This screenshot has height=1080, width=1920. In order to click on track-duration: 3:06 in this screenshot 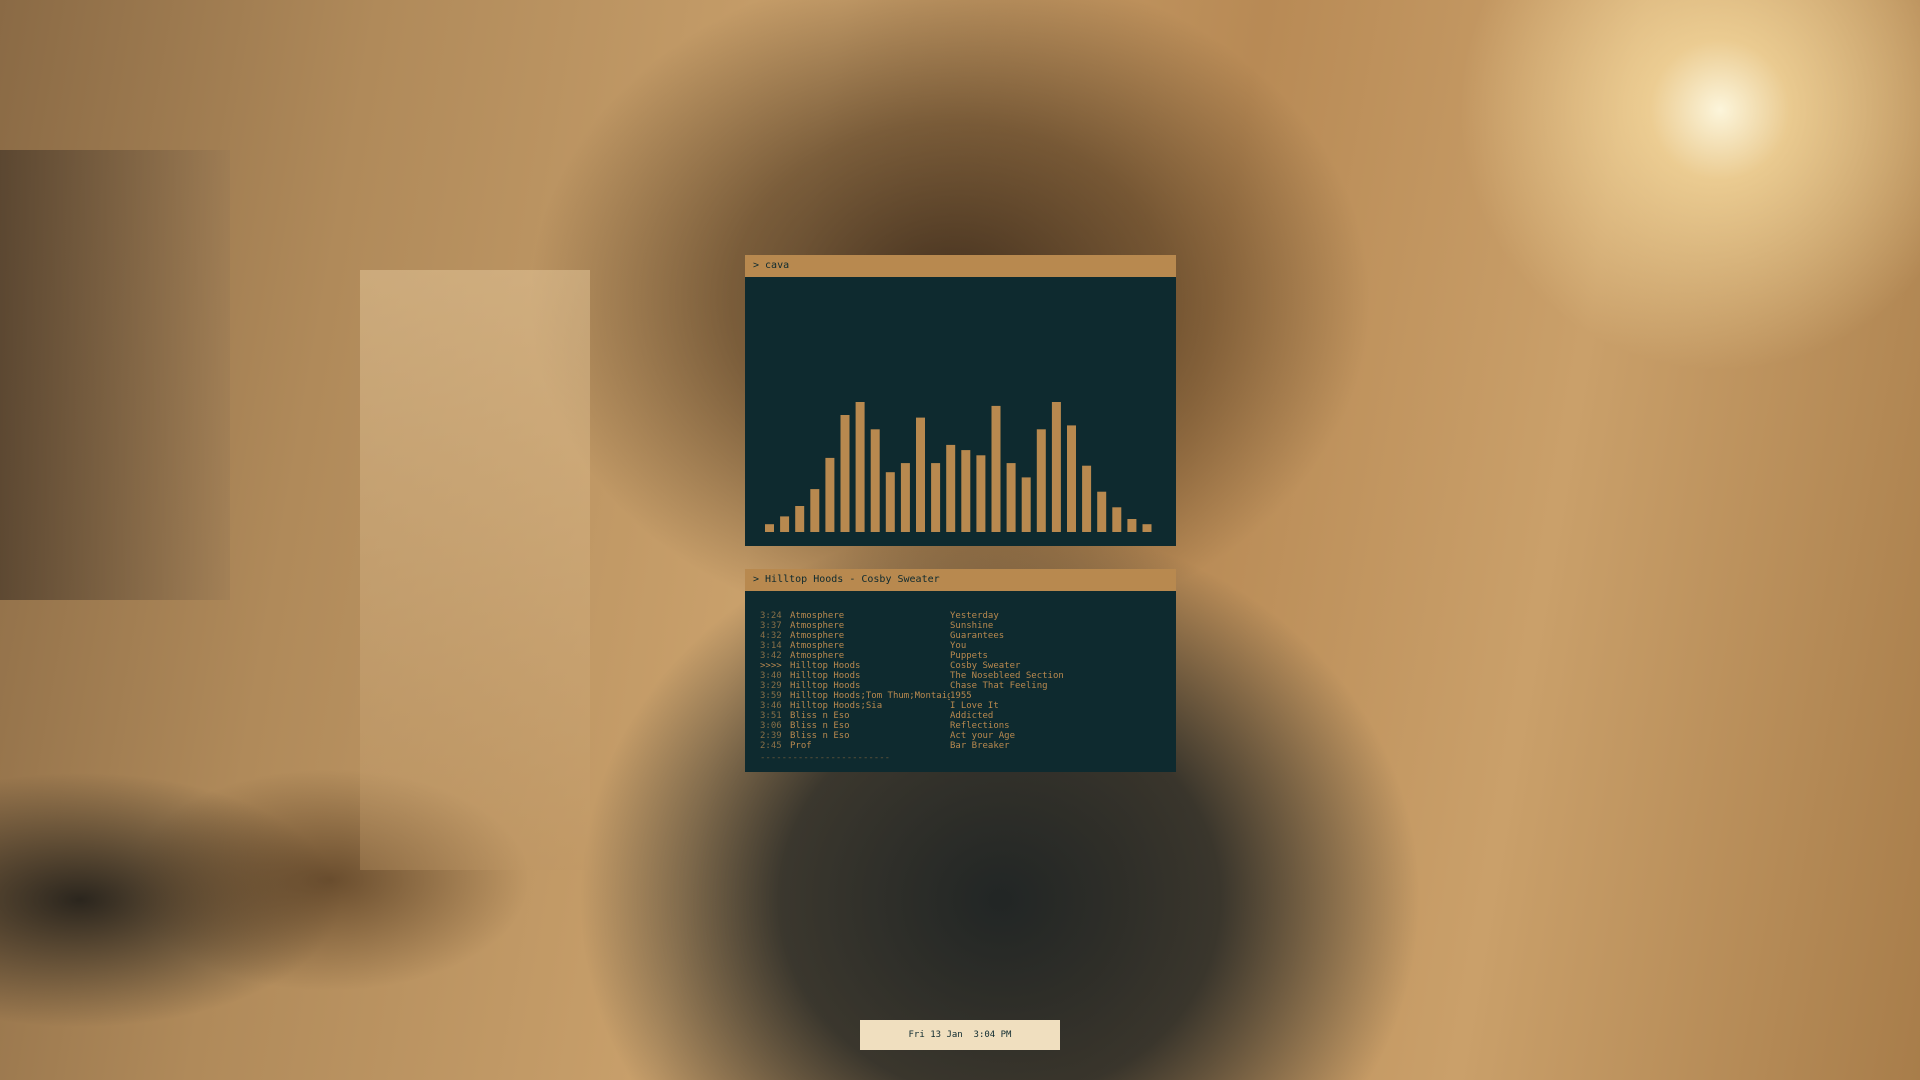, I will do `click(771, 726)`.